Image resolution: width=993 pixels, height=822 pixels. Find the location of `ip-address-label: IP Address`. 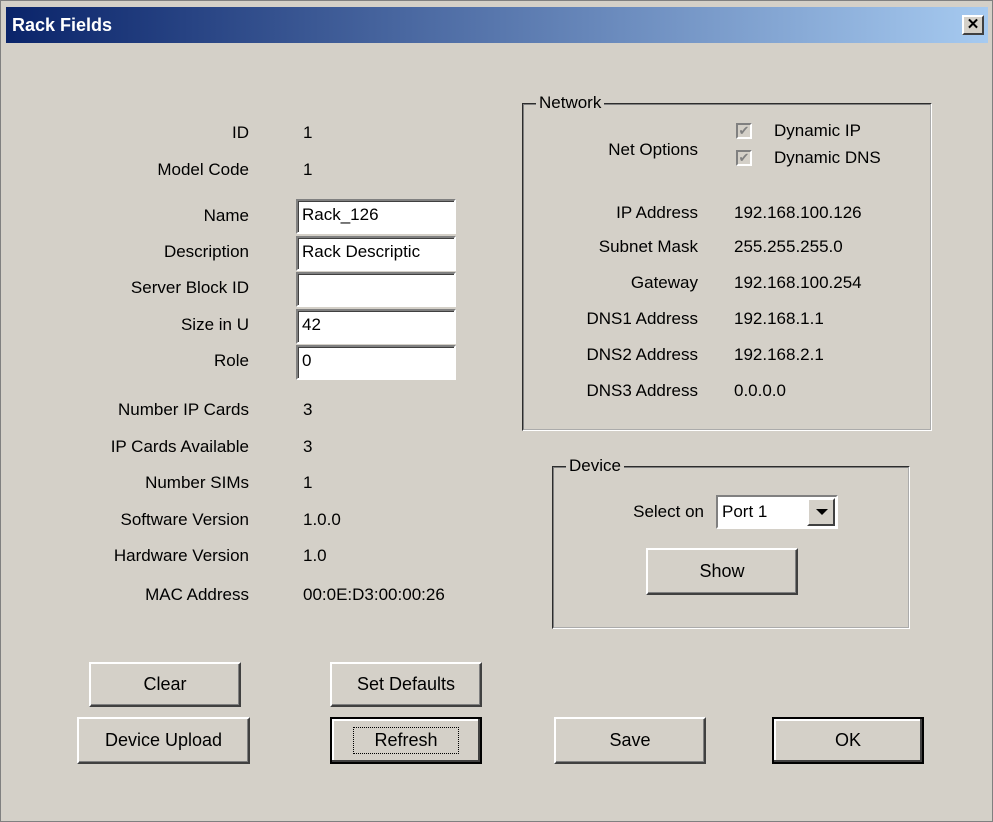

ip-address-label: IP Address is located at coordinates (657, 212).